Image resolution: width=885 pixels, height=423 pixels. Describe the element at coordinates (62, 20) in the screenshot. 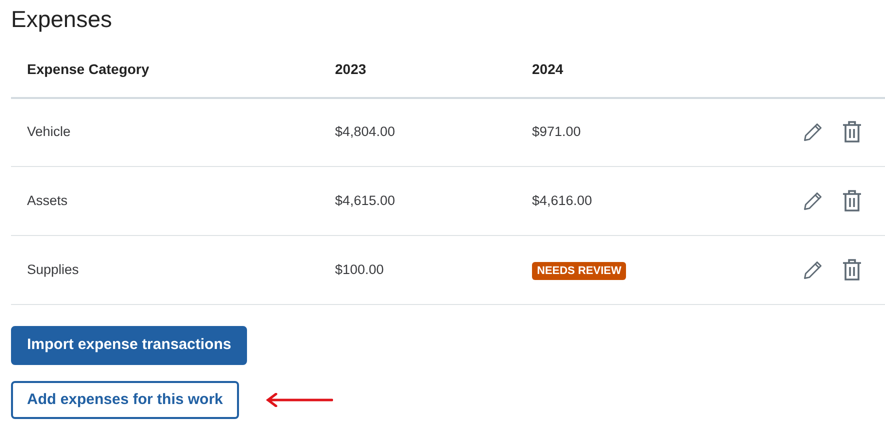

I see `page-title: Expenses` at that location.